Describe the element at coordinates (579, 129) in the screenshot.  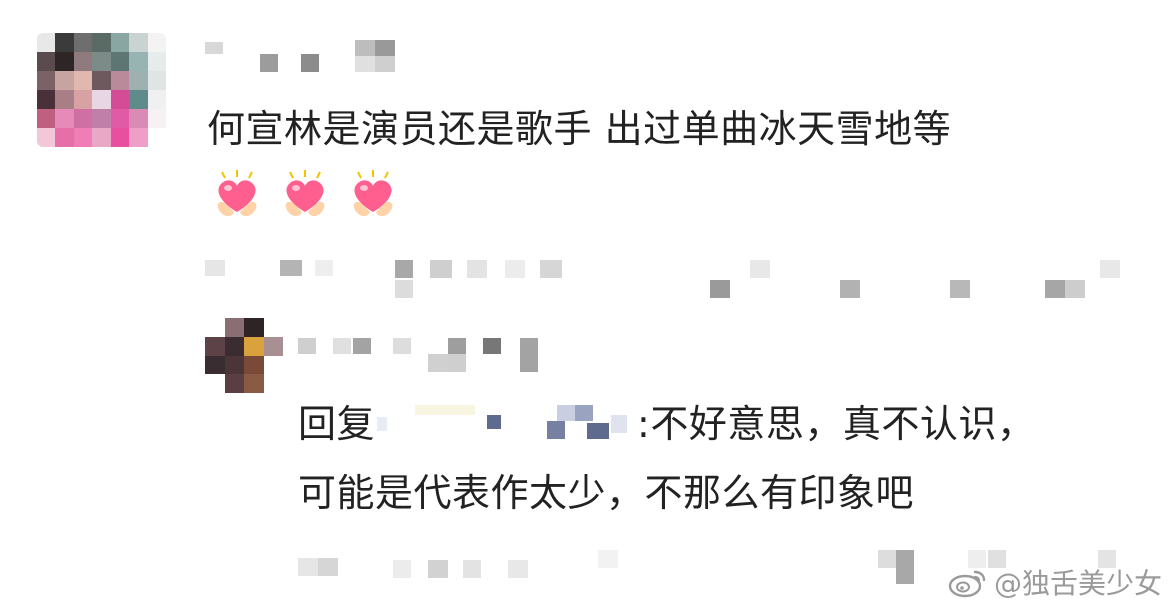
I see `comment-text: 何宣林是演员还是歌手 出过单曲冰天雪地等` at that location.